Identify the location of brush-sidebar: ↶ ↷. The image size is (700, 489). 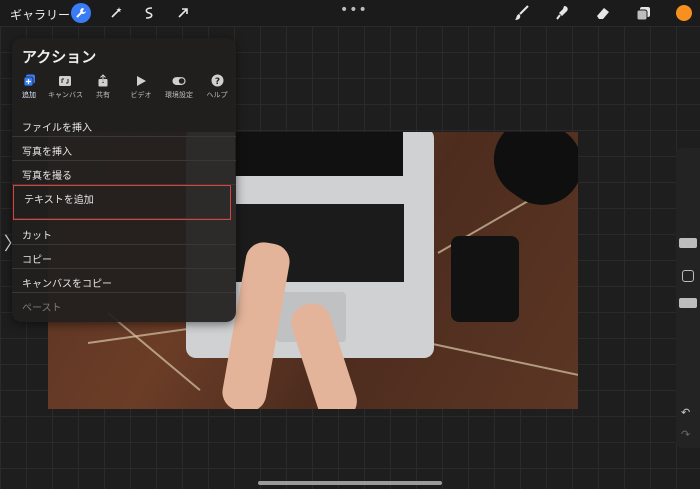
(688, 298).